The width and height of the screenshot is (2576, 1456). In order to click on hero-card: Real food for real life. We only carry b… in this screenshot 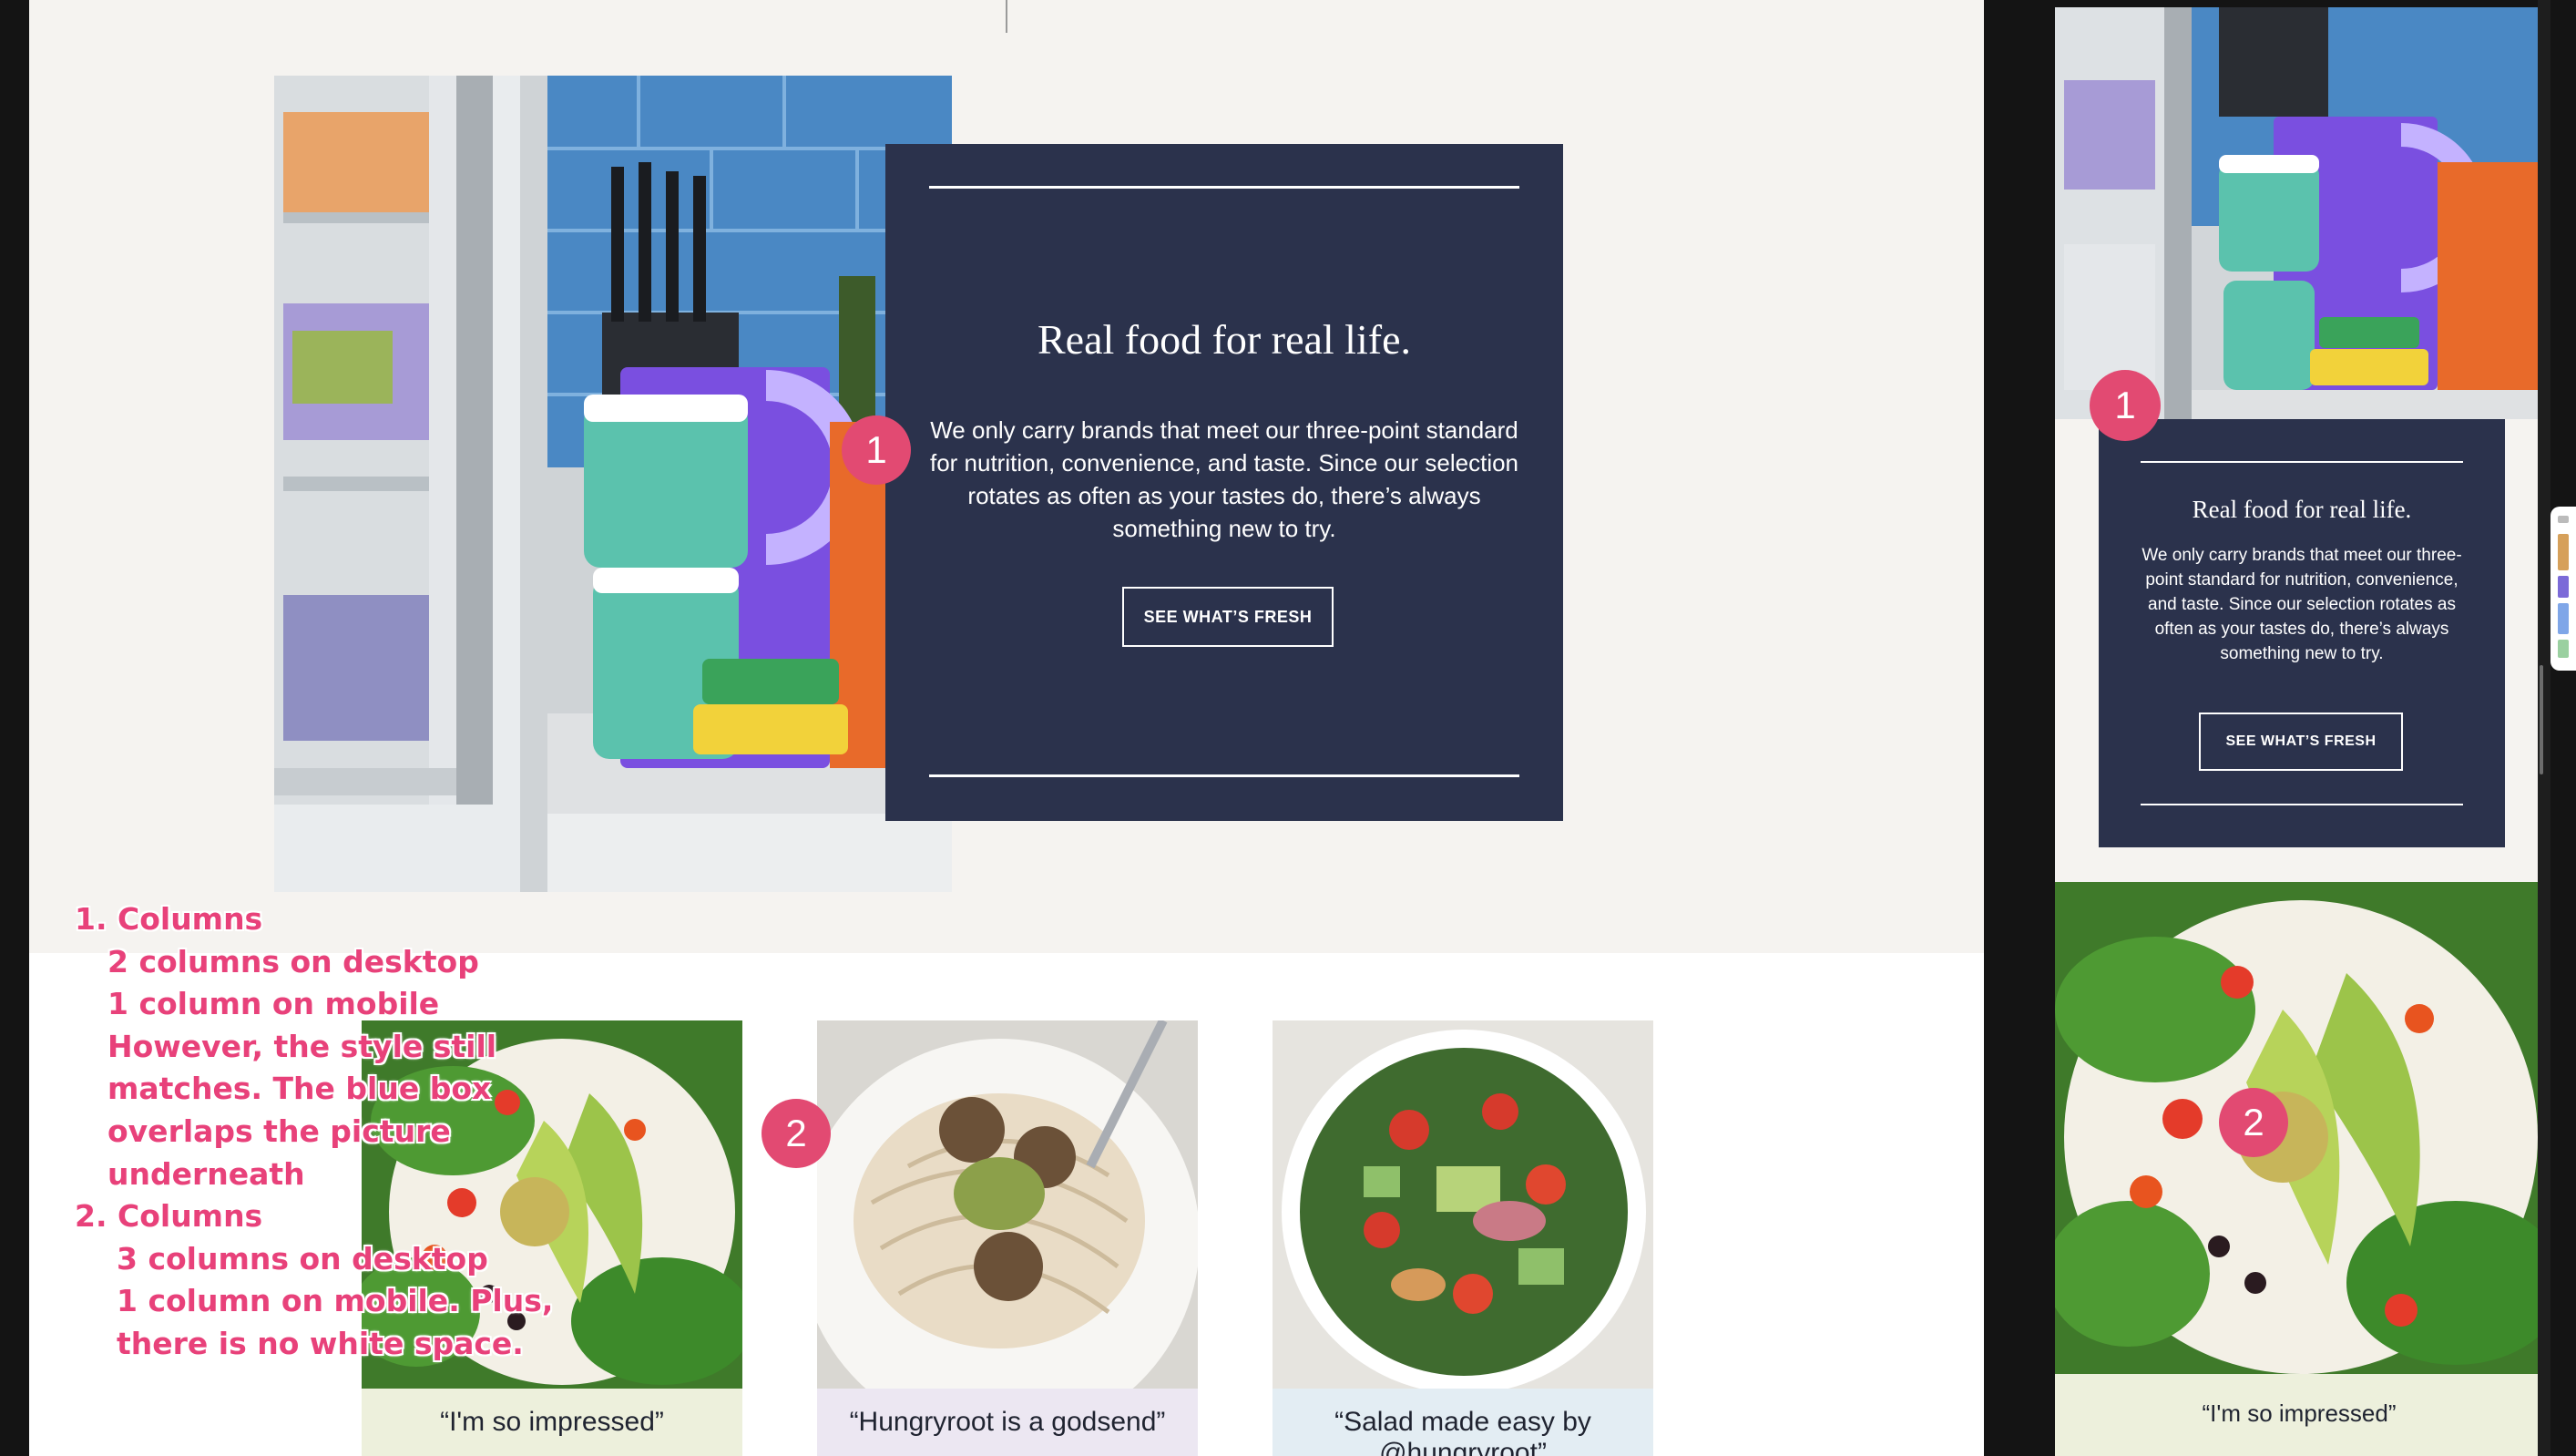, I will do `click(1224, 483)`.